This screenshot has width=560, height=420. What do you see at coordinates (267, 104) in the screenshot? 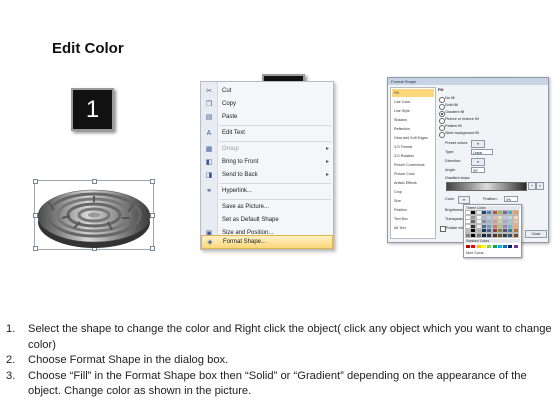
I see `menu-item-copy: ❐ Copy` at bounding box center [267, 104].